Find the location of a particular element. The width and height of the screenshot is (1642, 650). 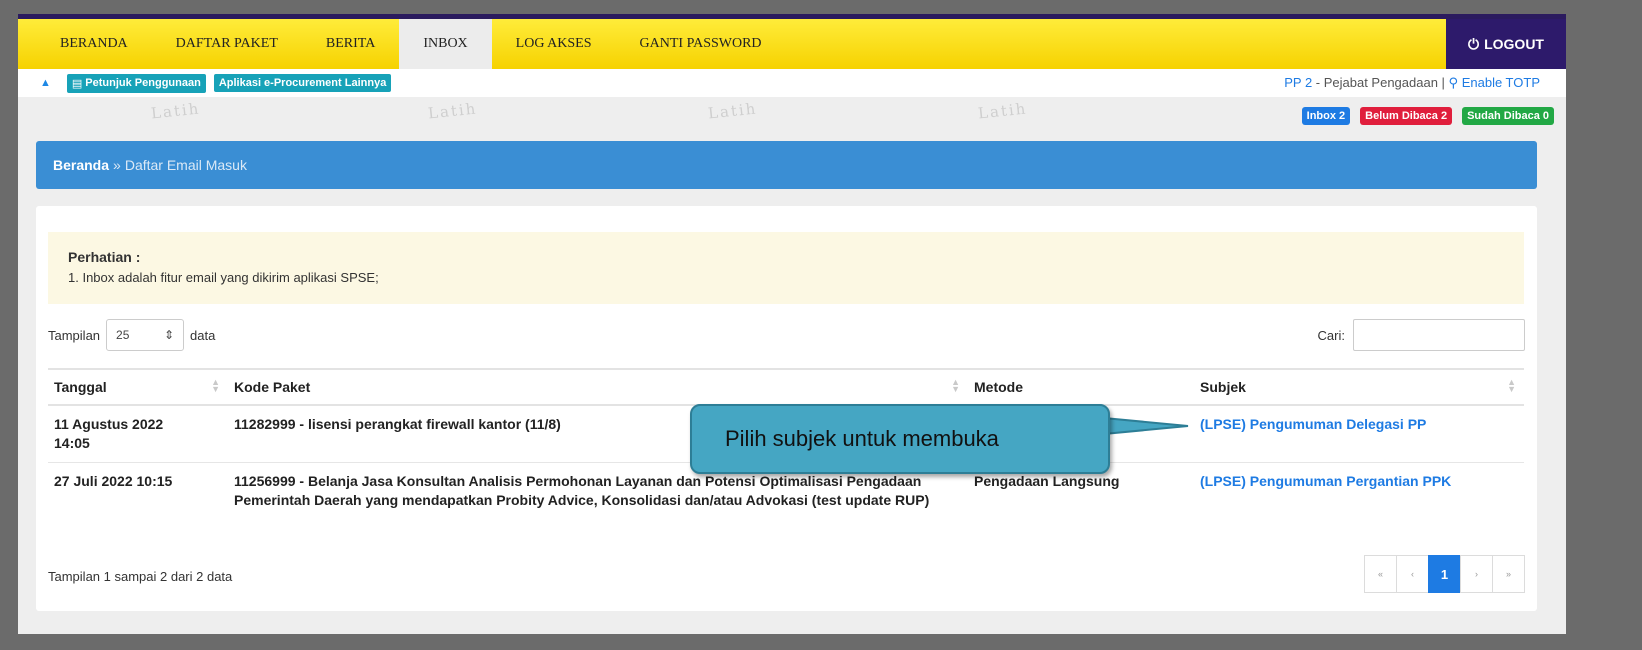

column-header-subjek: Subjek ▲ ▼ is located at coordinates (1359, 387).